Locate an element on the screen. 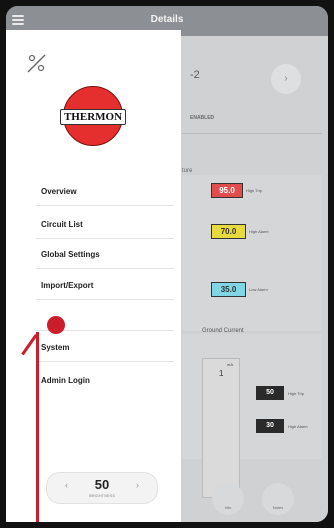 The width and height of the screenshot is (334, 528). page-title: Details is located at coordinates (167, 19).